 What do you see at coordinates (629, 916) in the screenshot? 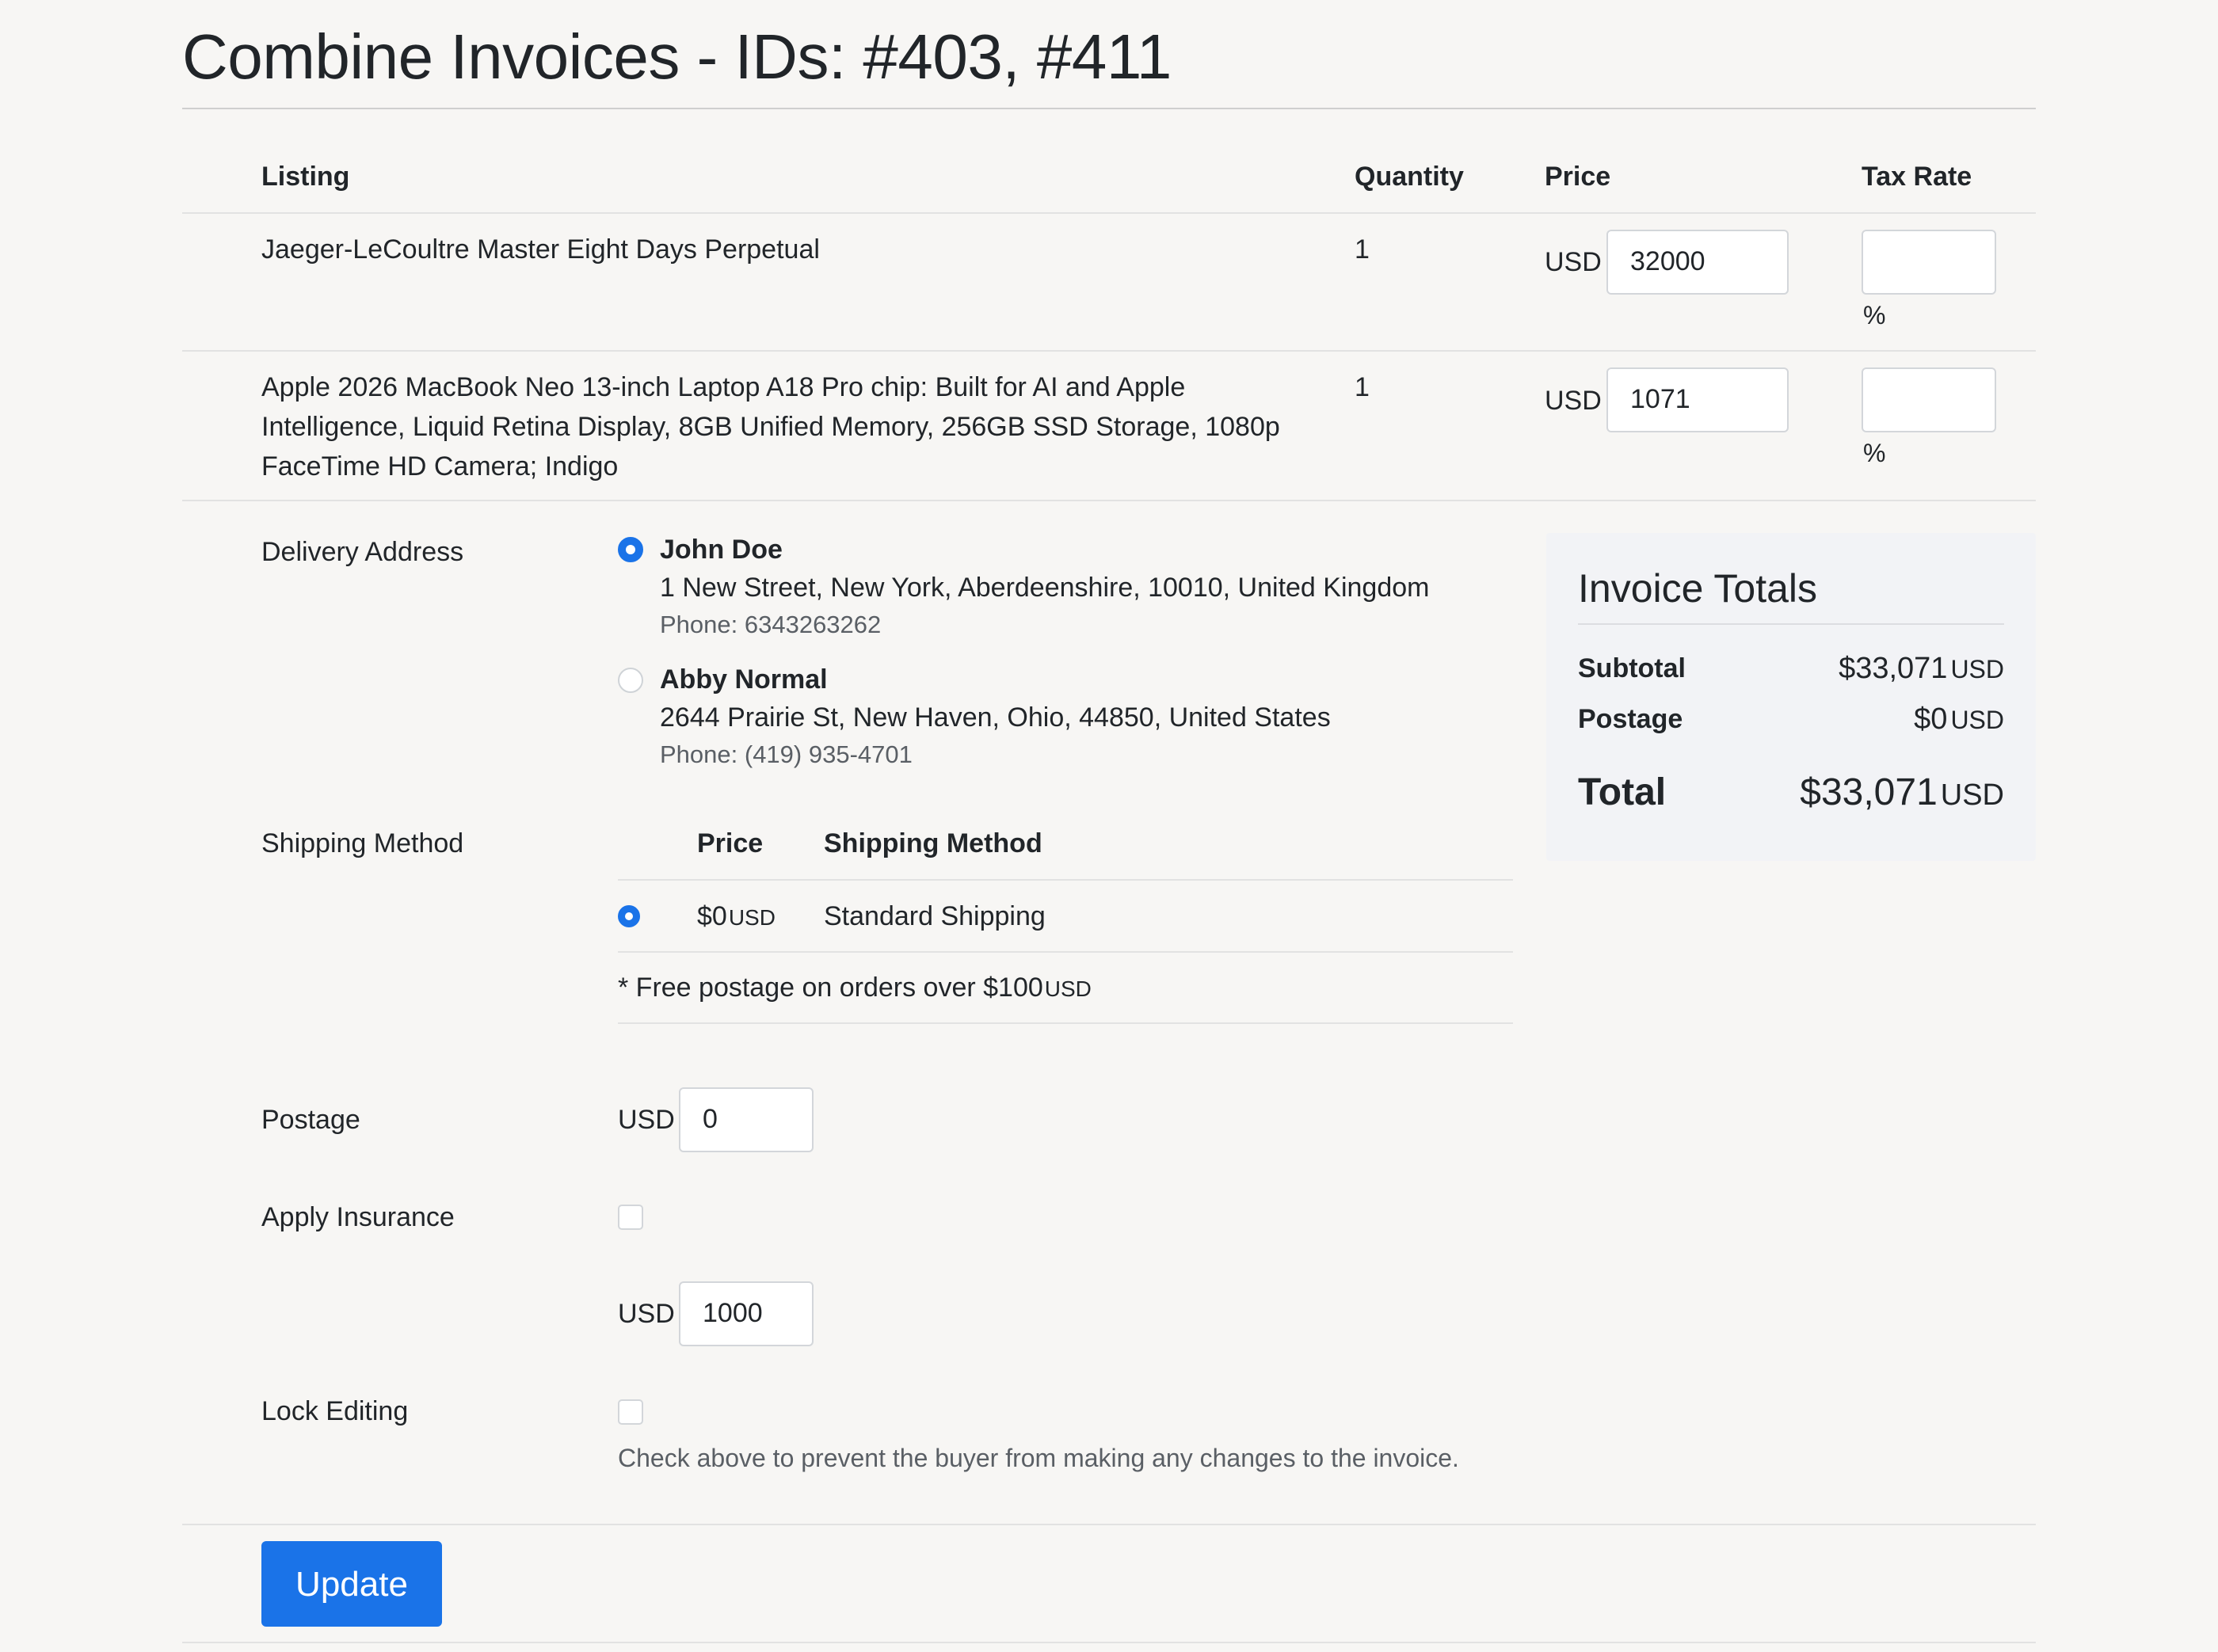
I see `shipping-radio-standard` at bounding box center [629, 916].